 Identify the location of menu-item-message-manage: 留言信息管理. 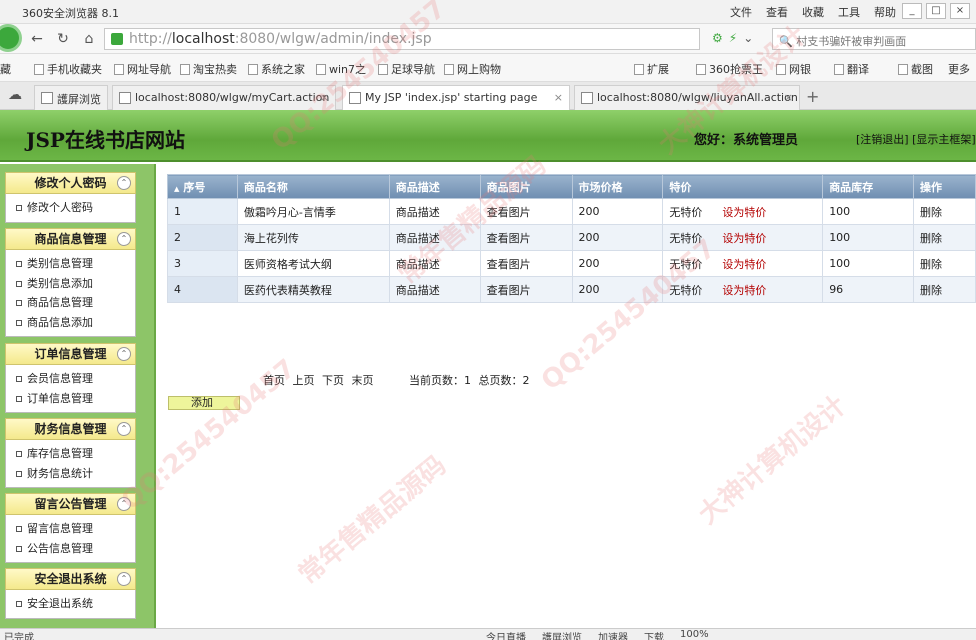
(75, 529).